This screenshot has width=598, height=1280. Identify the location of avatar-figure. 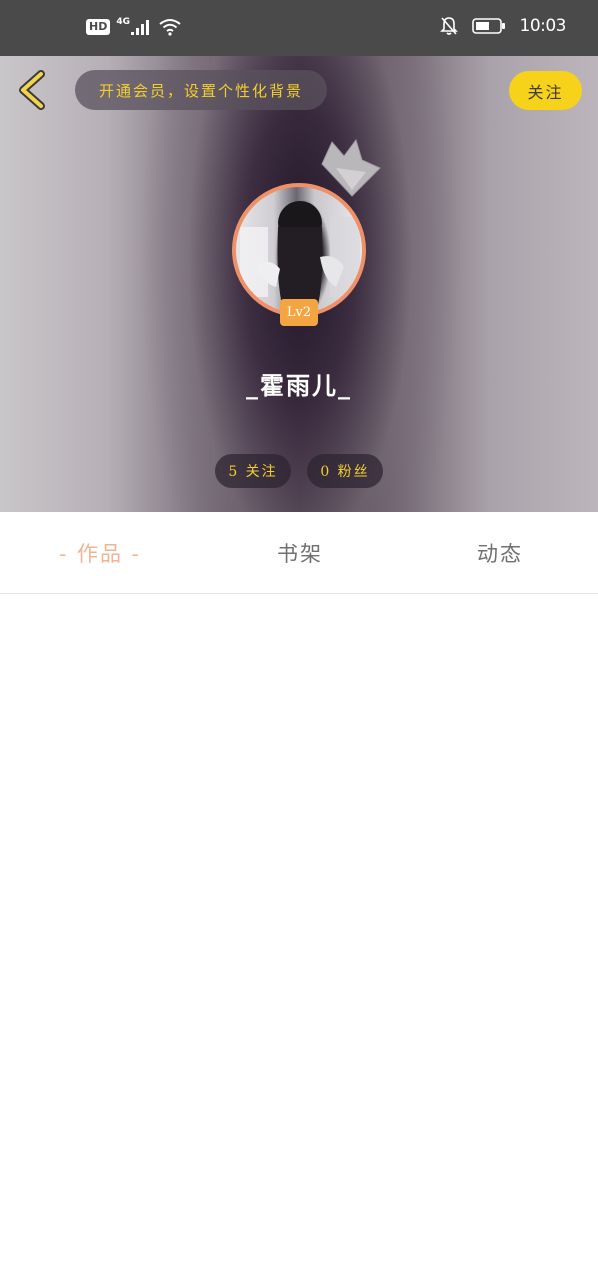
(300, 253).